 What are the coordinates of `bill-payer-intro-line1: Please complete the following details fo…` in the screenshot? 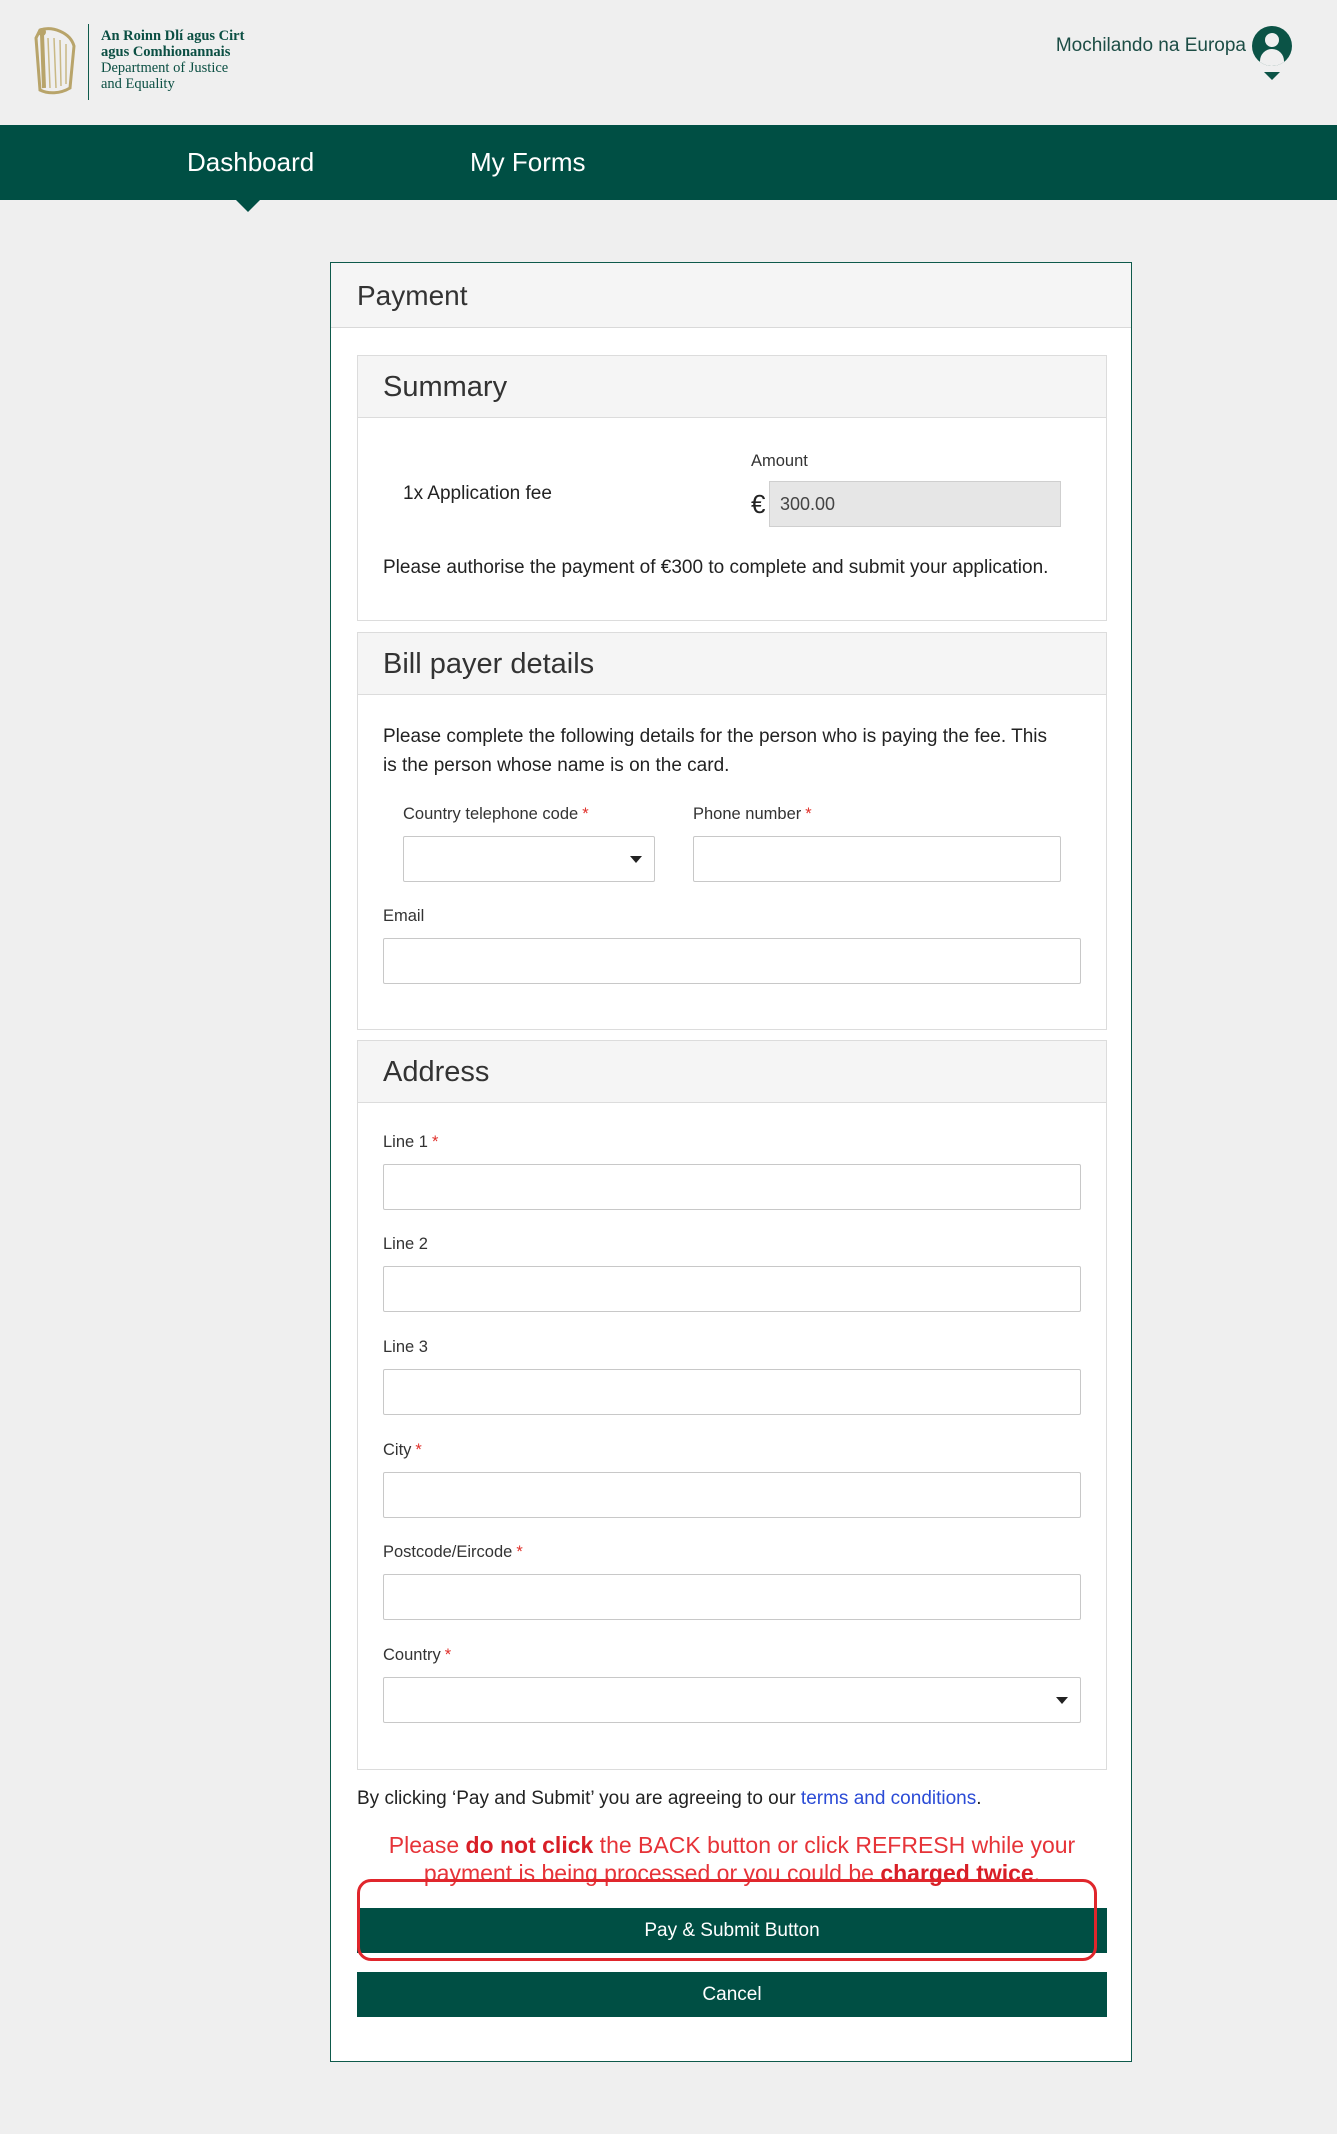 It's located at (715, 736).